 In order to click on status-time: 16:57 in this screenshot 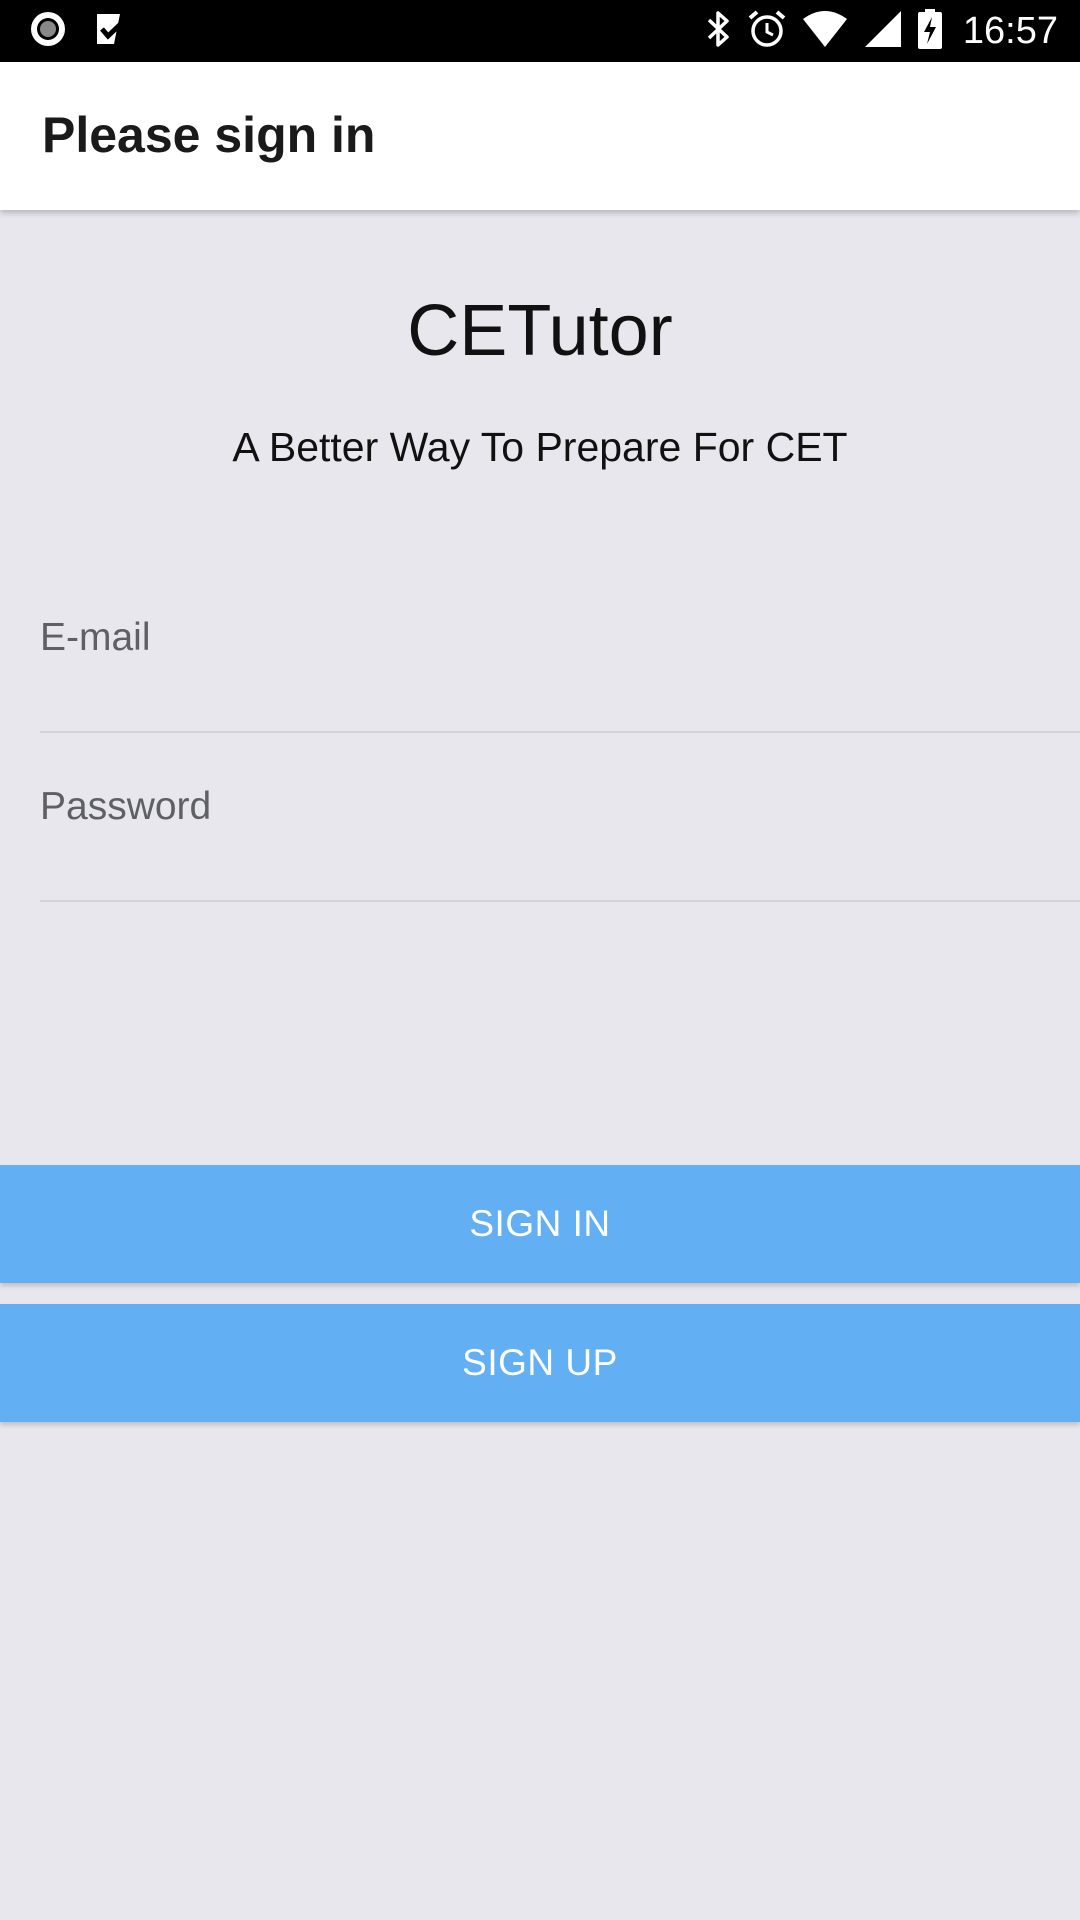, I will do `click(1010, 30)`.